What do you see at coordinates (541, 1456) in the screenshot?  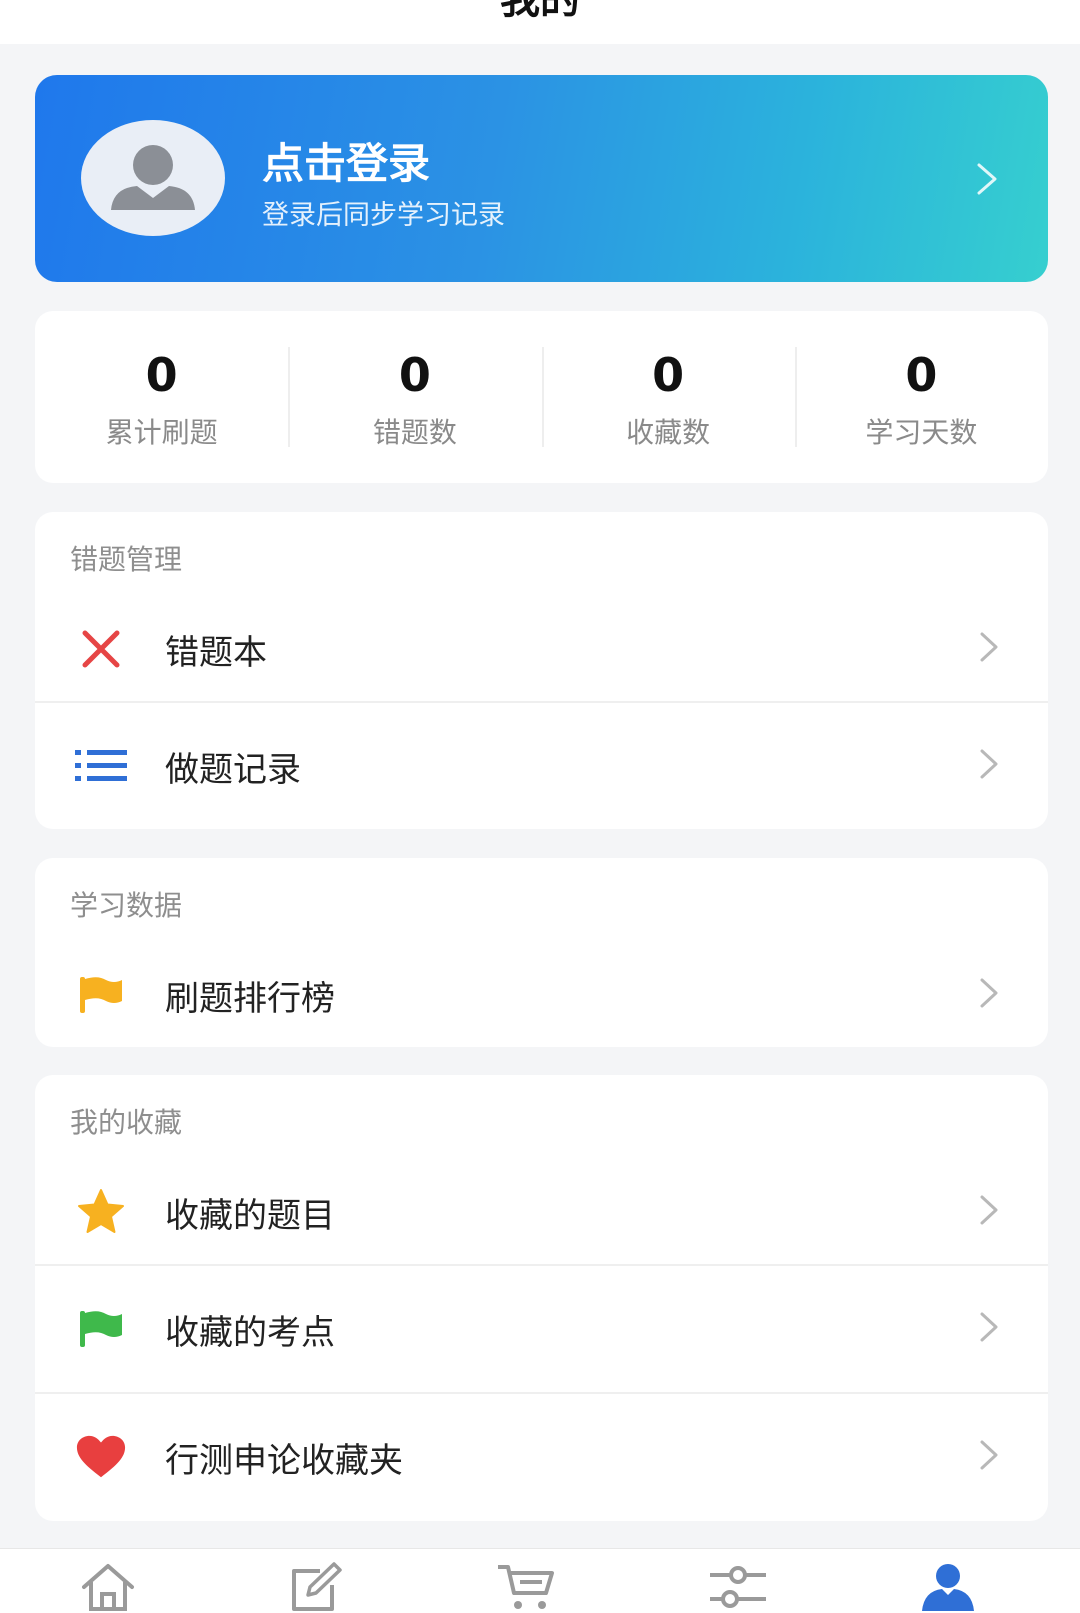 I see `menu-item-essay-favorites: 行测申论收藏夹` at bounding box center [541, 1456].